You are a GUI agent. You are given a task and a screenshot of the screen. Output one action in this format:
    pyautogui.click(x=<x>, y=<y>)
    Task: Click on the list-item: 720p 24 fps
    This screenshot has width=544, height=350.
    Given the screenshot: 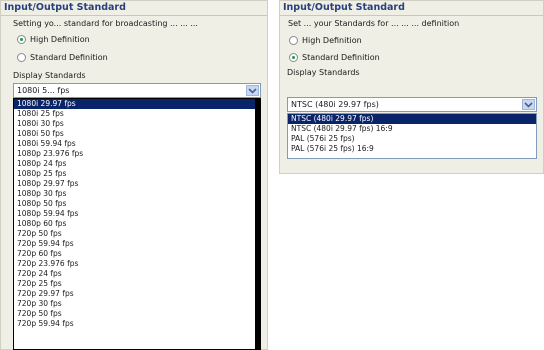 What is the action you would take?
    pyautogui.click(x=137, y=274)
    